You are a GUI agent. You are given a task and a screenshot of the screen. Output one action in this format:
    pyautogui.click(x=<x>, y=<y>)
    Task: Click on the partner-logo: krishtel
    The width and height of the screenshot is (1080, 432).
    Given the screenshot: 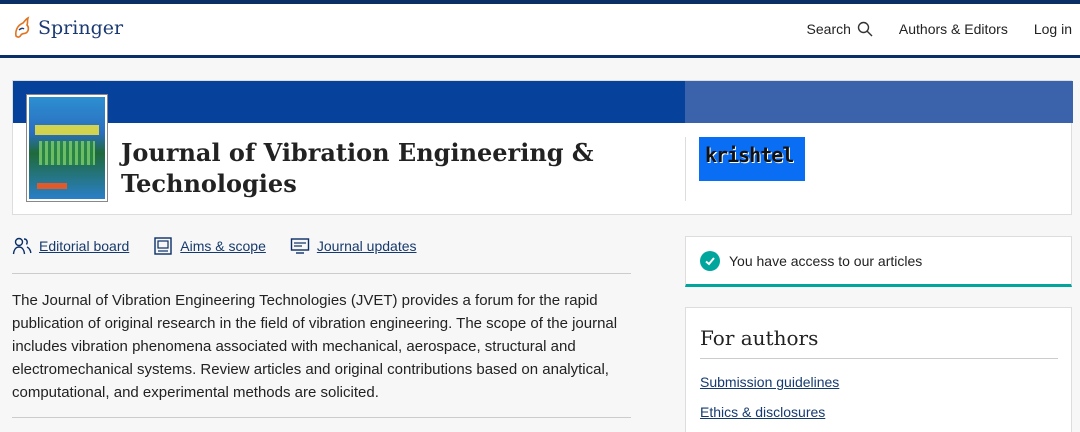 What is the action you would take?
    pyautogui.click(x=752, y=159)
    